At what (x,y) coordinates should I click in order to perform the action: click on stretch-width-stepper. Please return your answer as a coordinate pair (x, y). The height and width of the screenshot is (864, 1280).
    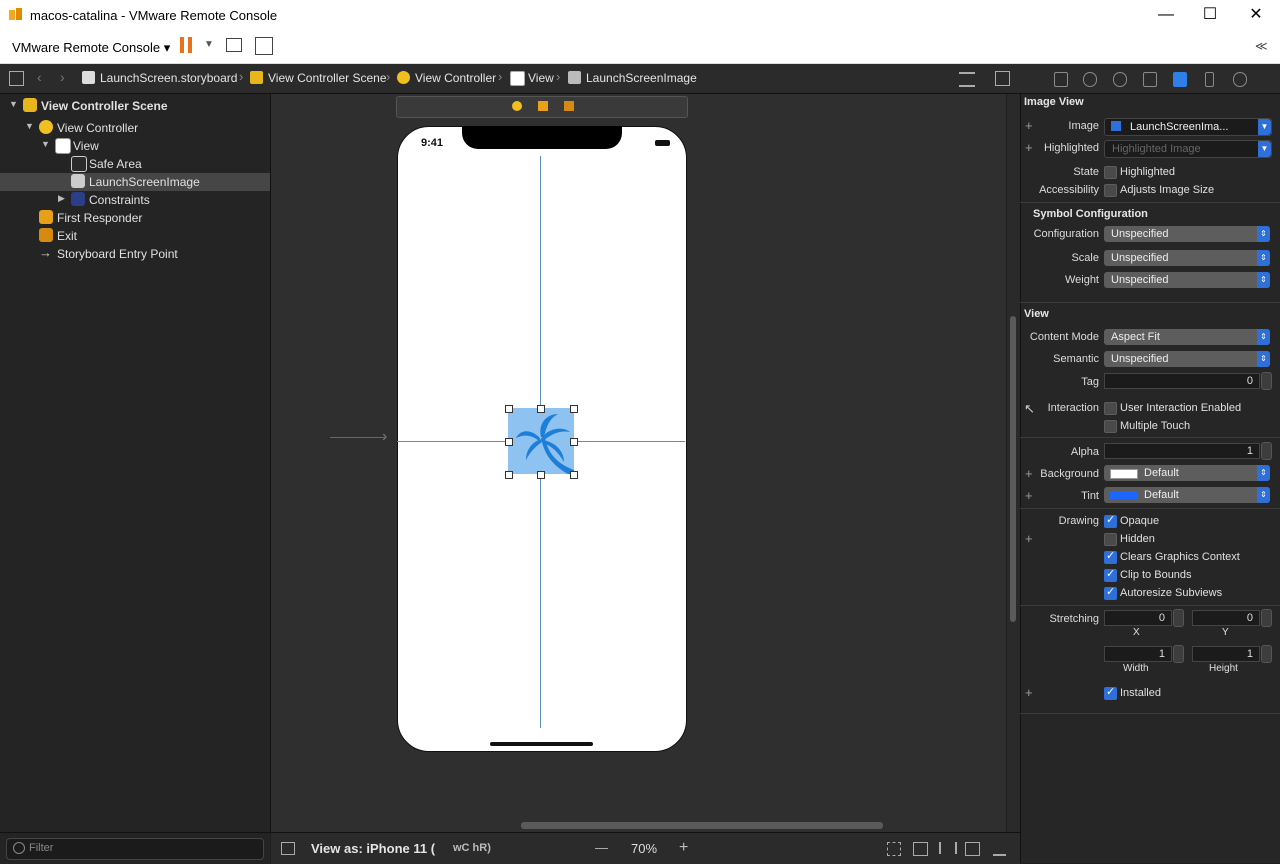
    Looking at the image, I should click on (1178, 654).